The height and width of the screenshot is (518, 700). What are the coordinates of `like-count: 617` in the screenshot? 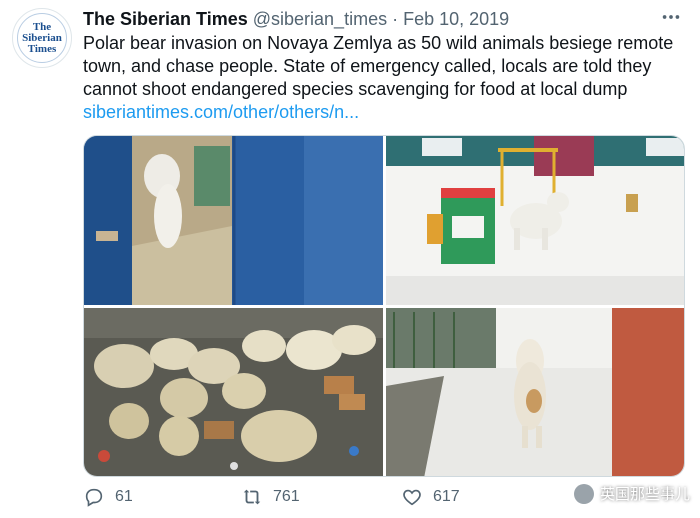 It's located at (446, 496).